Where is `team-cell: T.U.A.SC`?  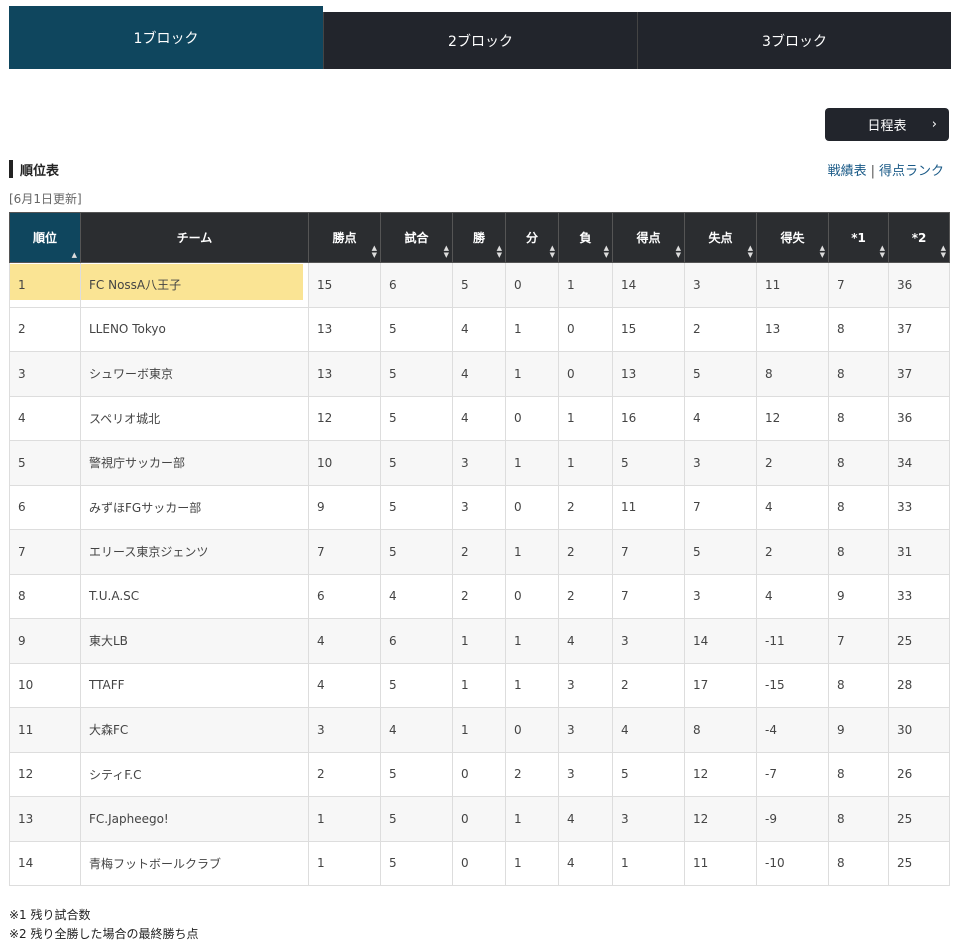
team-cell: T.U.A.SC is located at coordinates (194, 596).